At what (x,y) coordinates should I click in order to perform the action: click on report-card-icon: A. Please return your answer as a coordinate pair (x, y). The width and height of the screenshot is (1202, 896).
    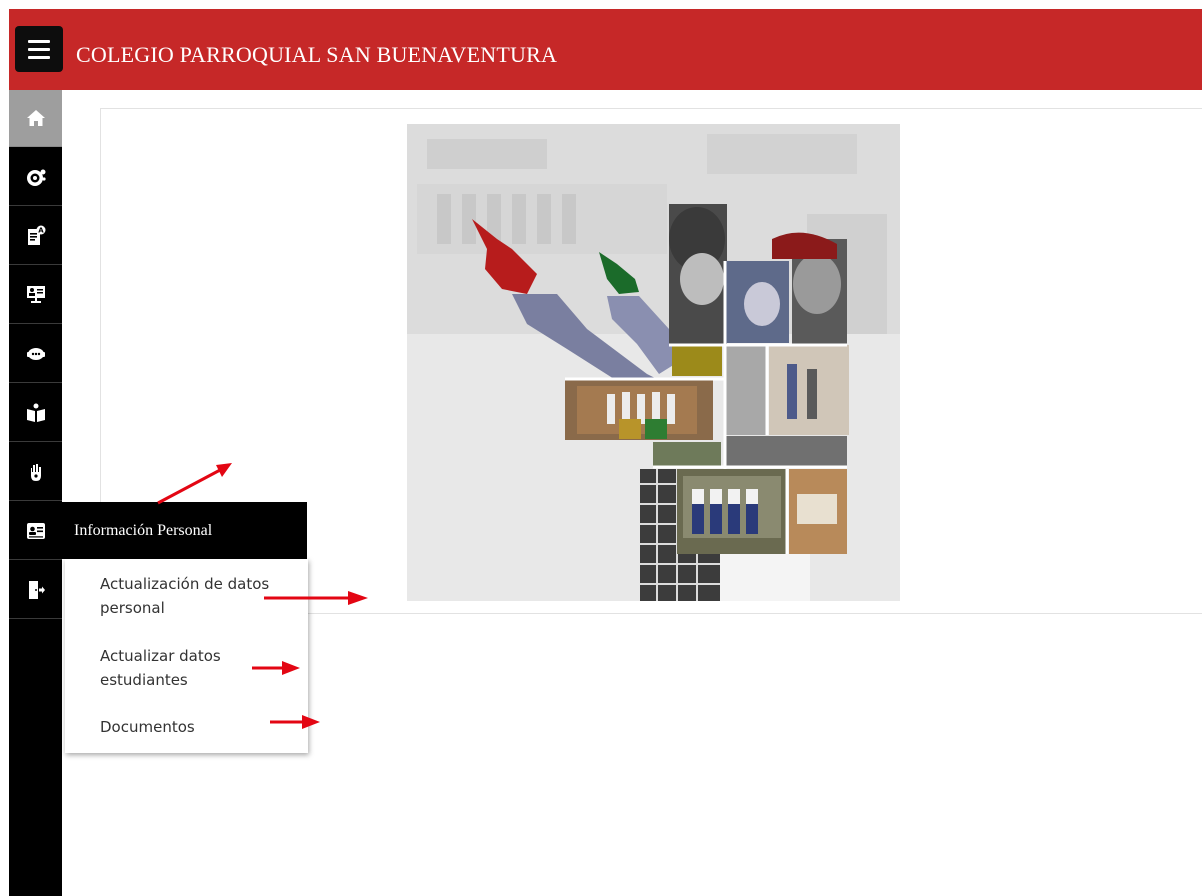
    Looking at the image, I should click on (36, 235).